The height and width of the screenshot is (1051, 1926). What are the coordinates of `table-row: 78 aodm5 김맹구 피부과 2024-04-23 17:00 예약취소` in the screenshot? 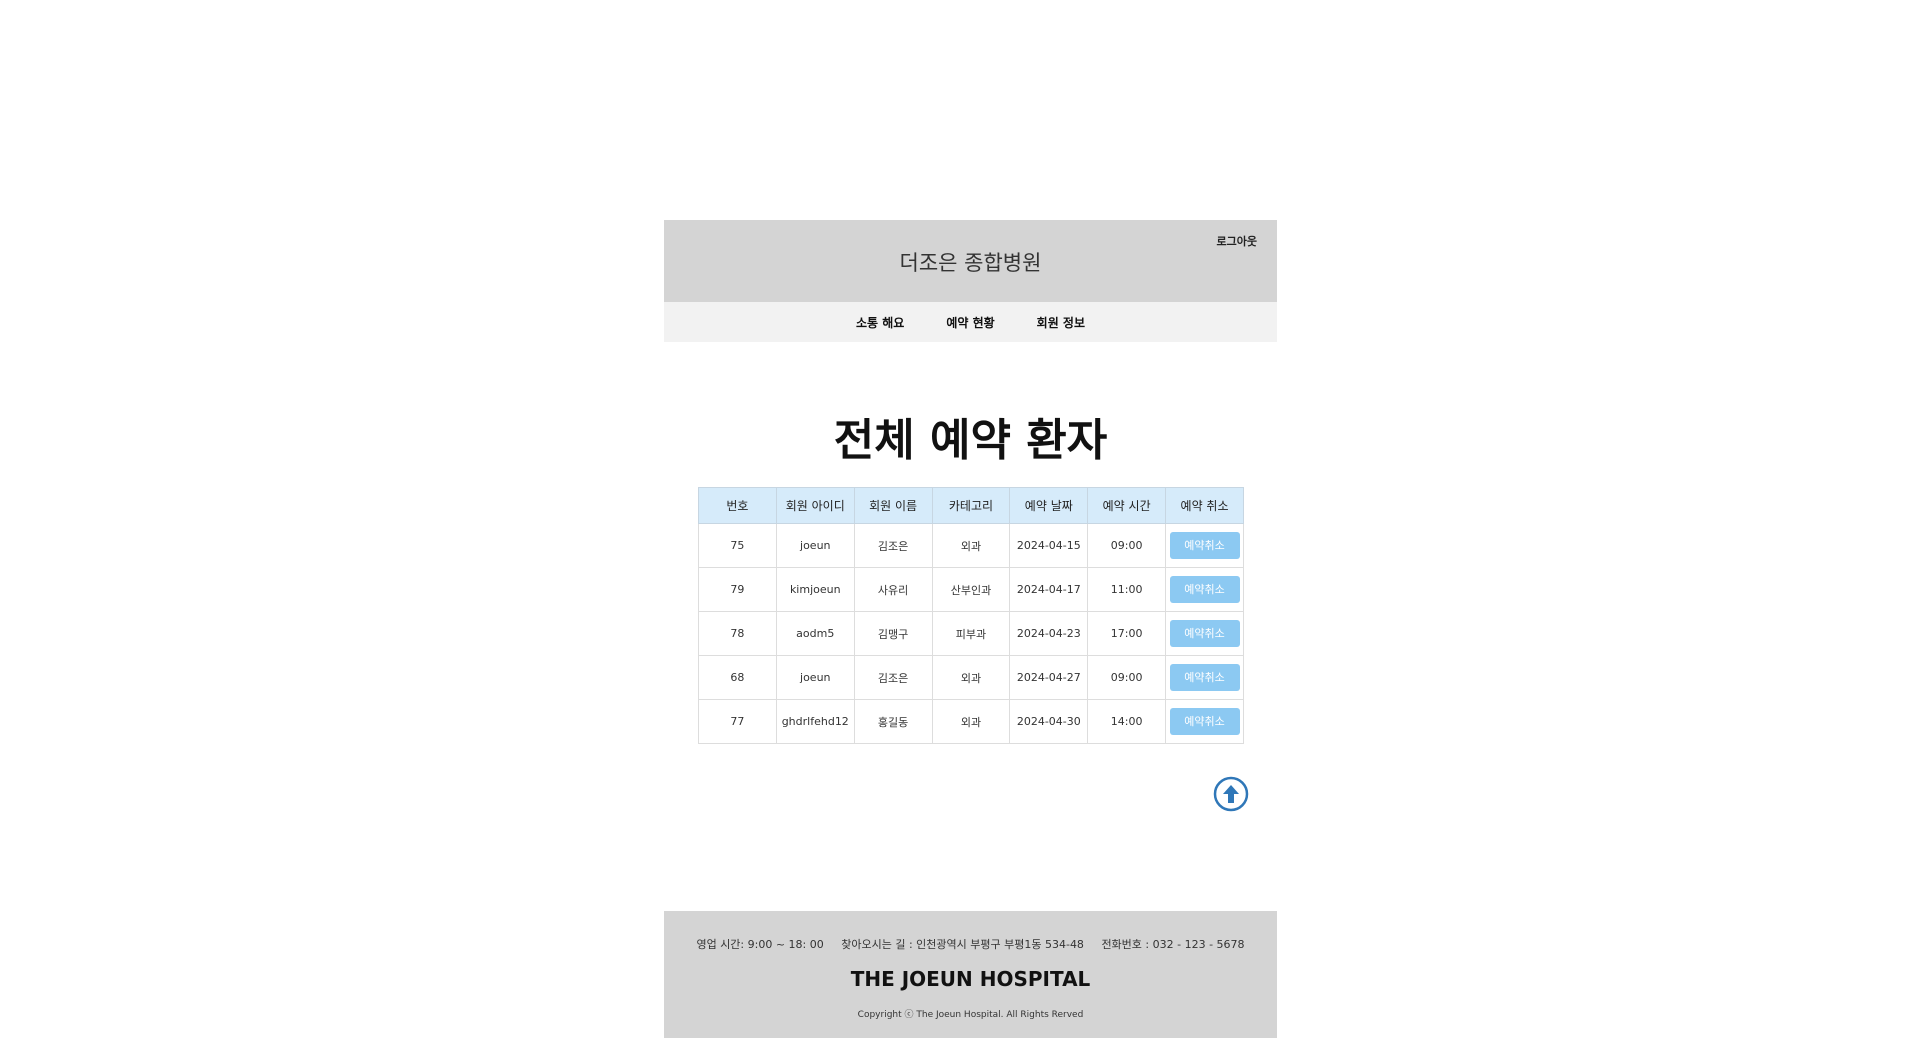 It's located at (971, 633).